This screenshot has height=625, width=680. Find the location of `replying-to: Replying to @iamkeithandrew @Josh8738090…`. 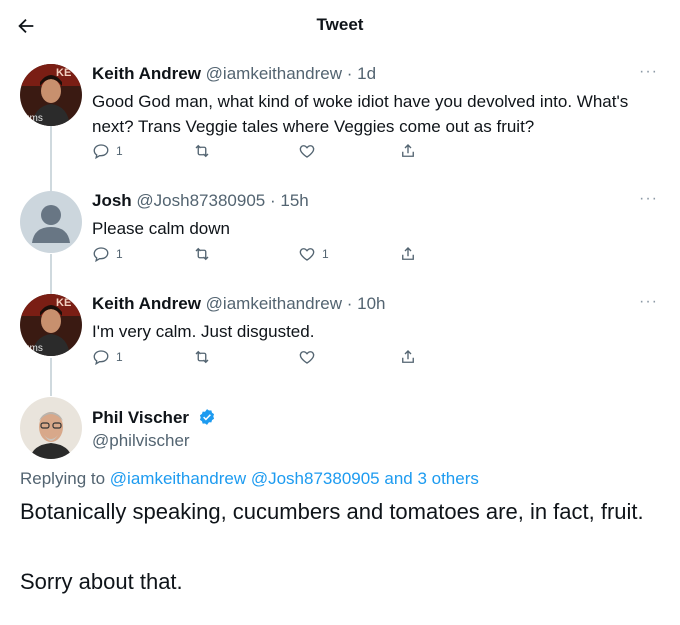

replying-to: Replying to @iamkeithandrew @Josh8738090… is located at coordinates (249, 479).